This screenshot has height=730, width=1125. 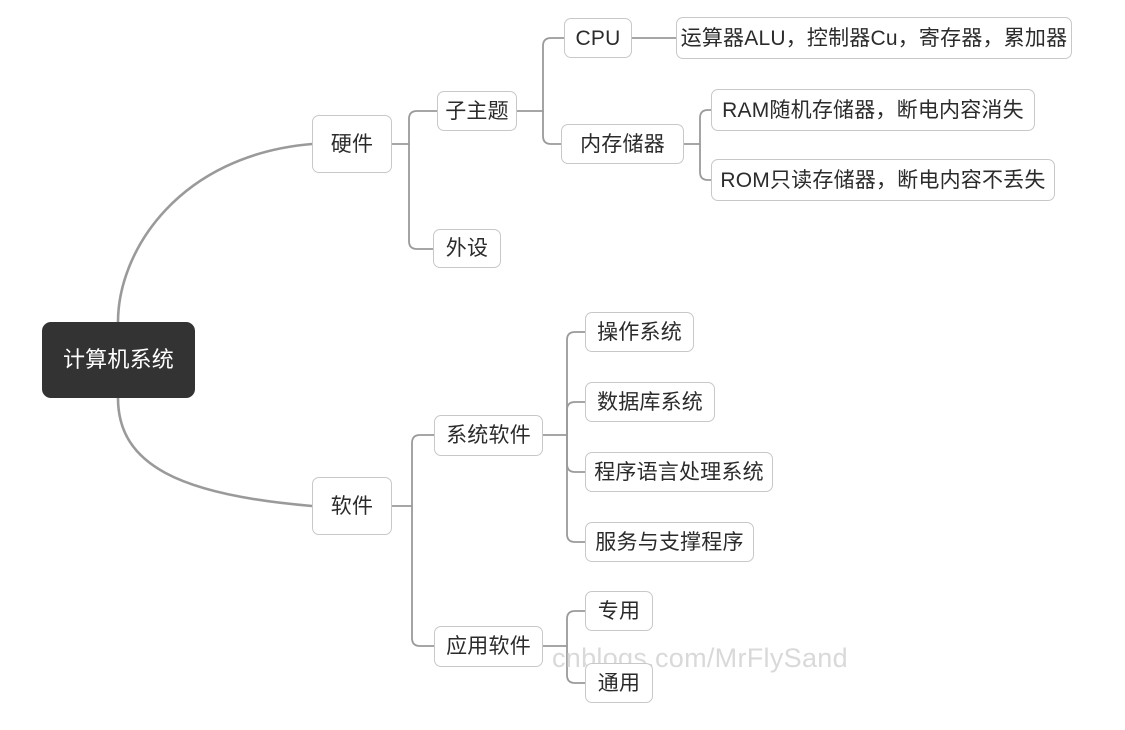 What do you see at coordinates (575, 454) in the screenshot?
I see `edge-system-langproc` at bounding box center [575, 454].